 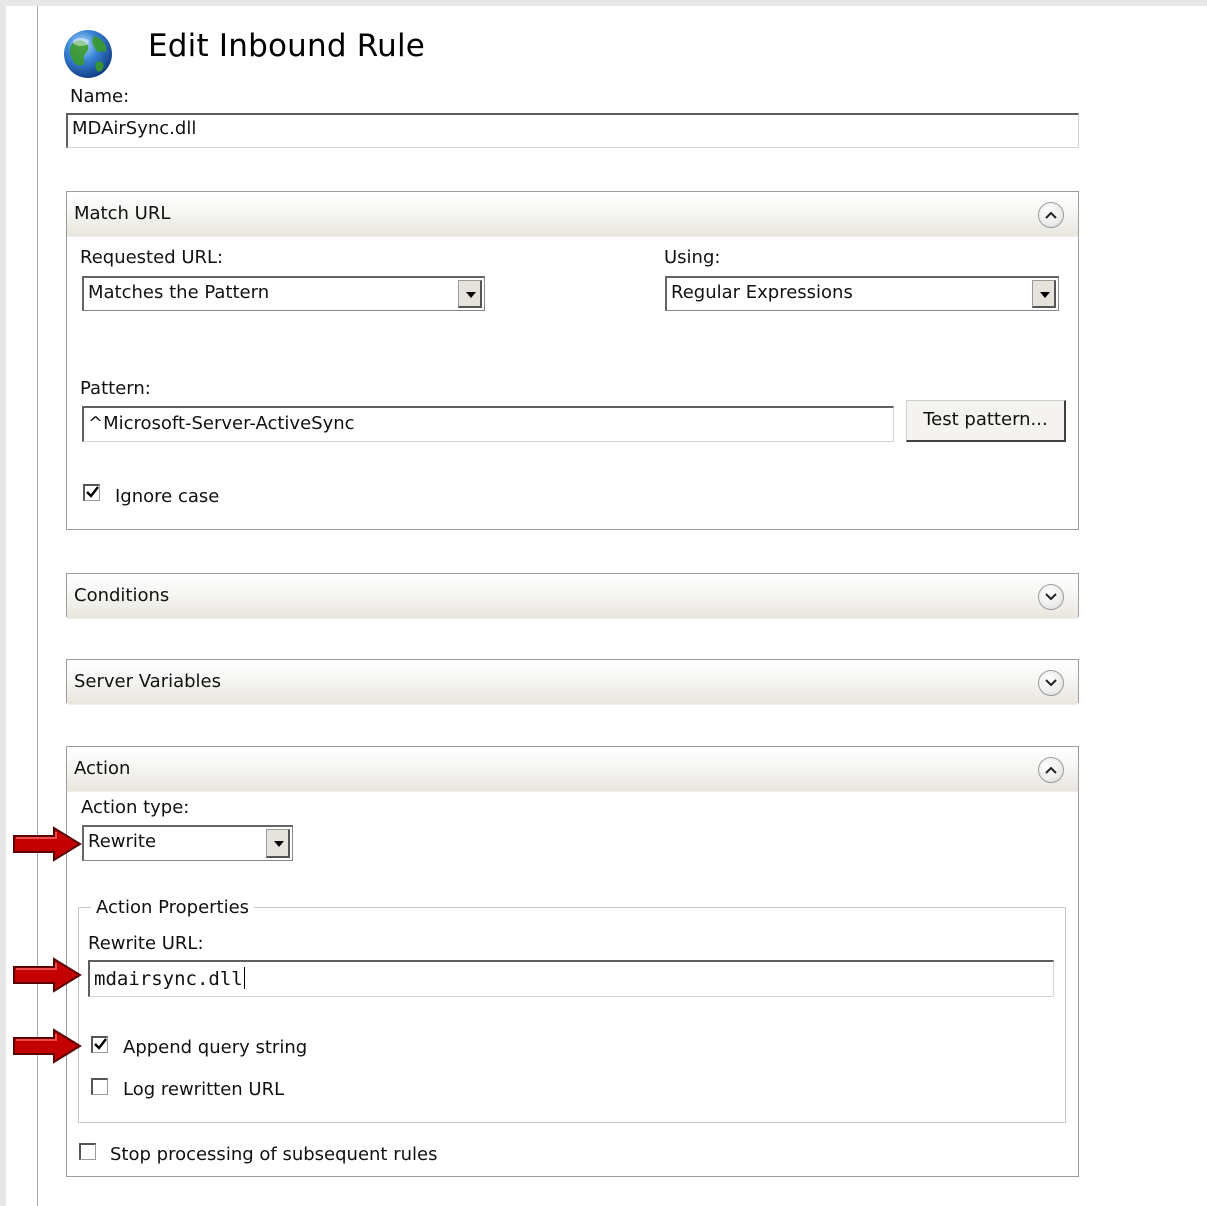 What do you see at coordinates (572, 769) in the screenshot?
I see `action-header: Action` at bounding box center [572, 769].